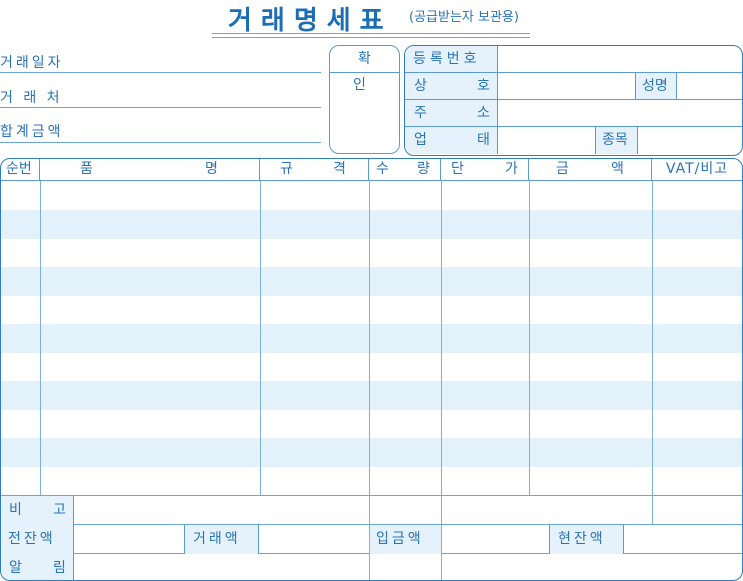  I want to click on total-amount-label: 합계금액, so click(32, 132).